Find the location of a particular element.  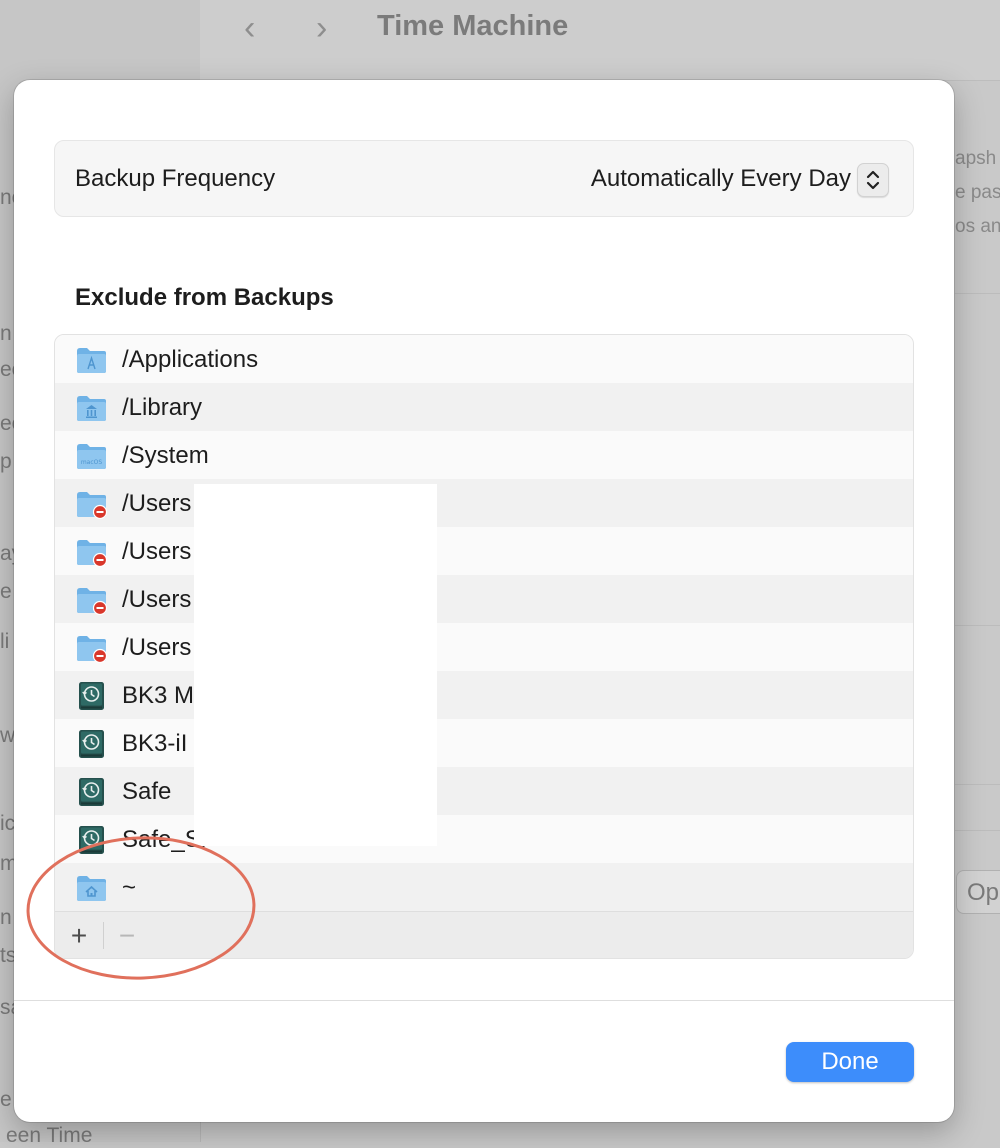

backup-frequency-popup-button is located at coordinates (873, 180).